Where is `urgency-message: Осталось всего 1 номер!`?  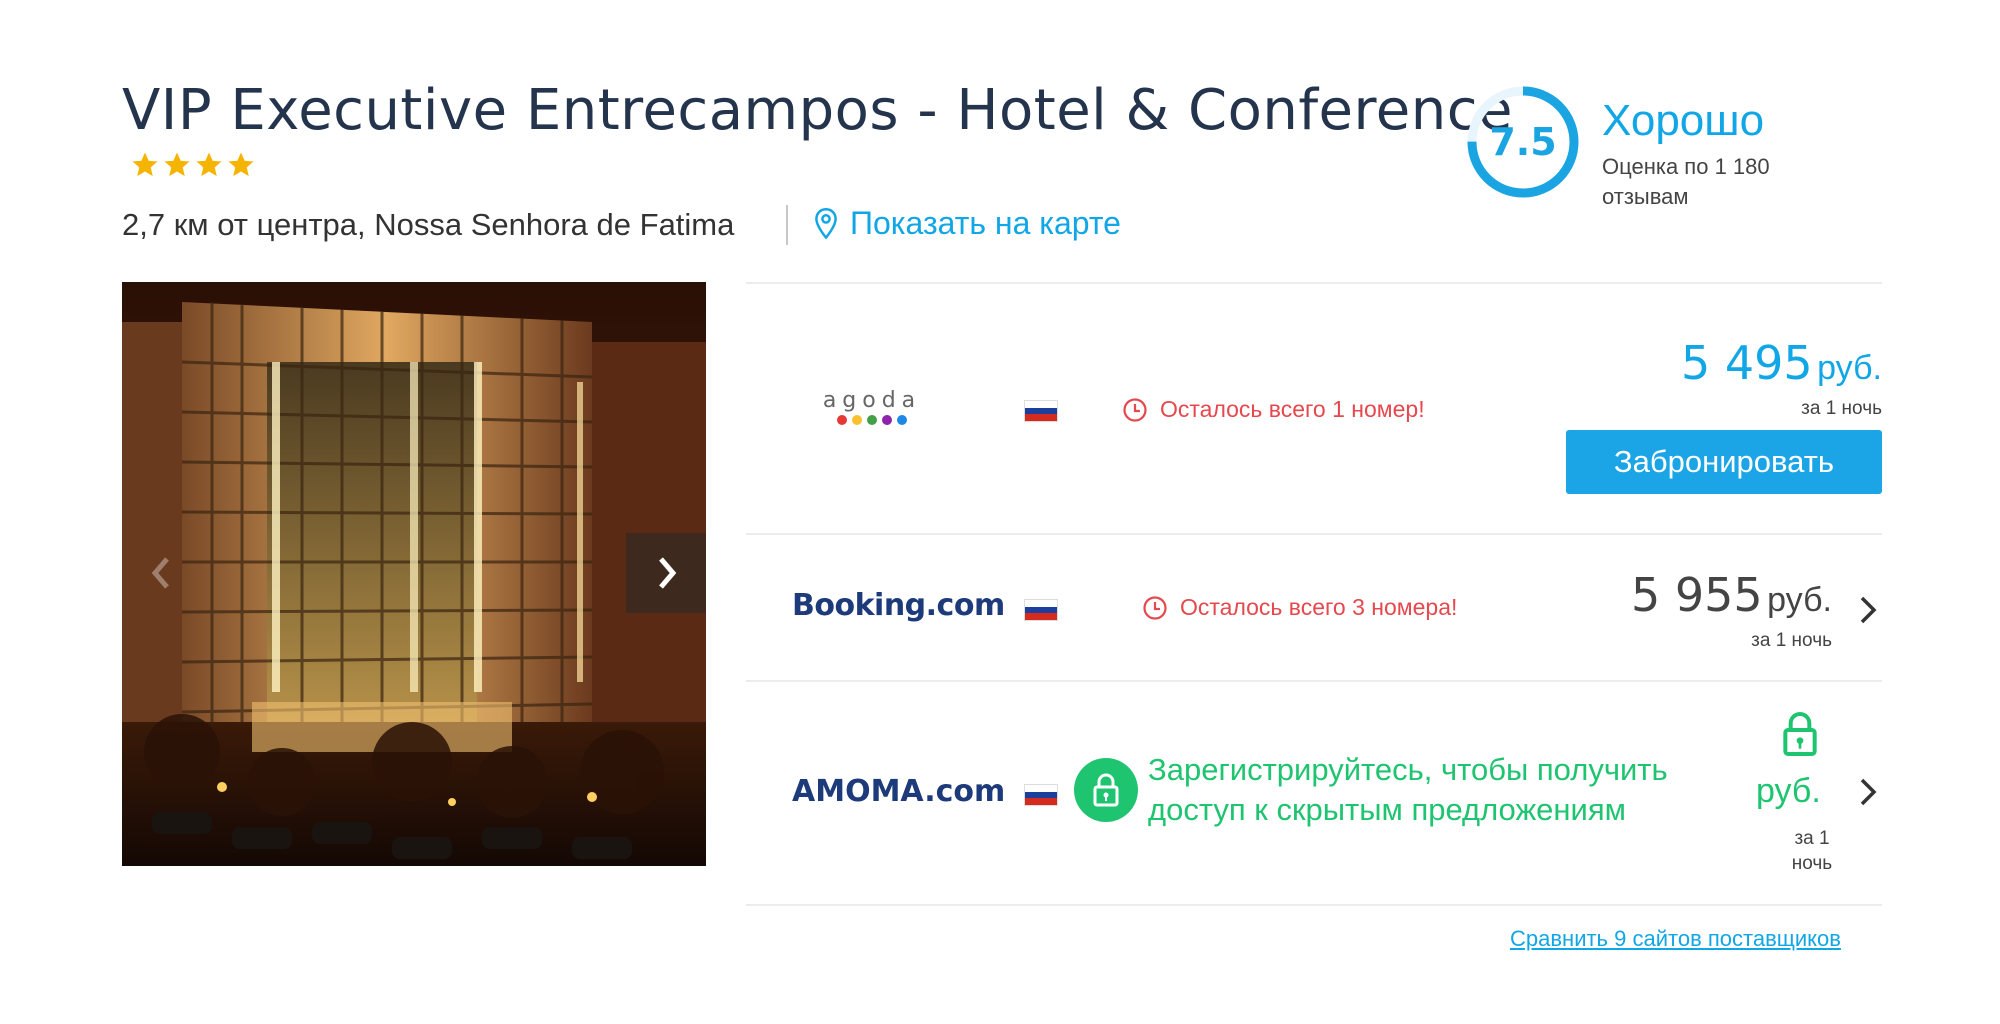 urgency-message: Осталось всего 1 номер! is located at coordinates (1273, 409).